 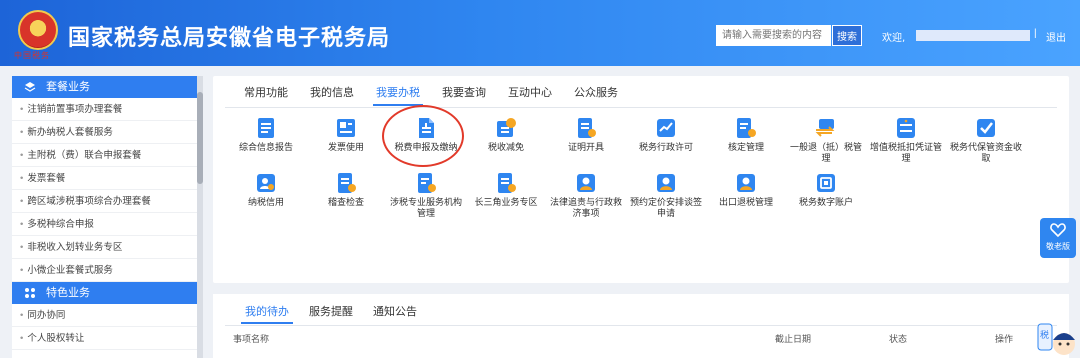 What do you see at coordinates (773, 35) in the screenshot?
I see `search-input` at bounding box center [773, 35].